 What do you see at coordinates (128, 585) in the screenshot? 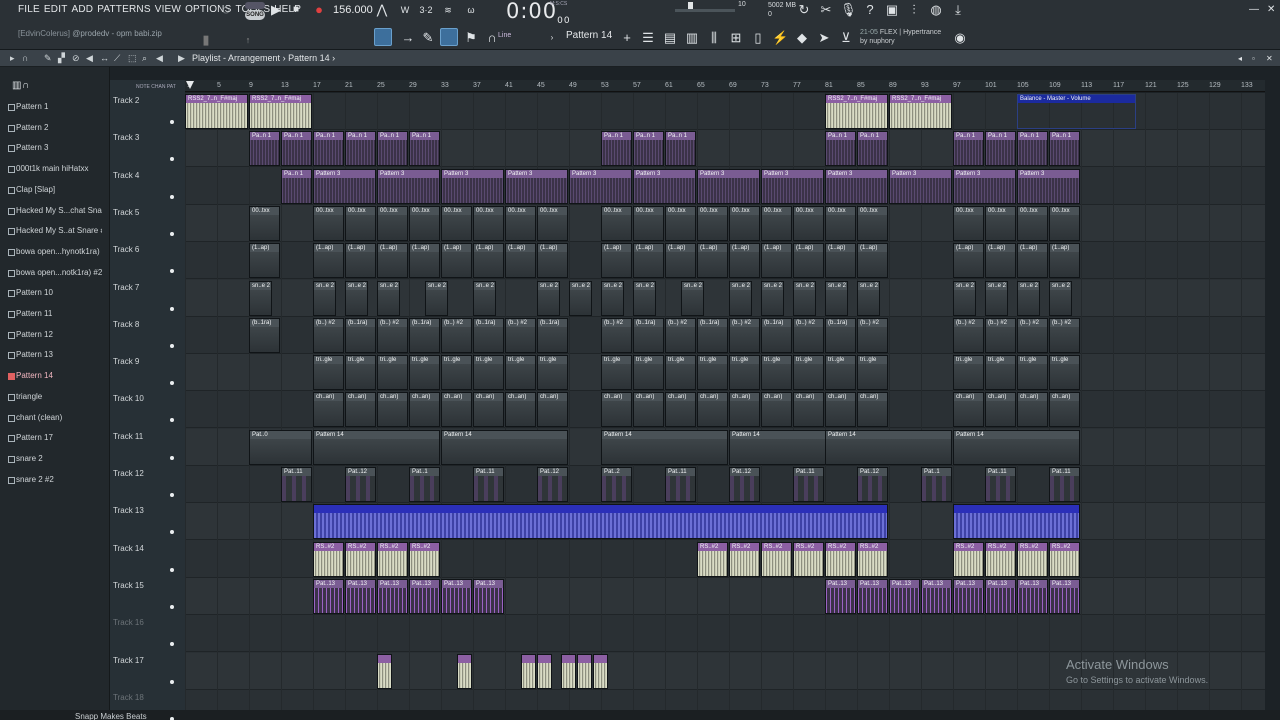
I see `track-name: Track 15` at bounding box center [128, 585].